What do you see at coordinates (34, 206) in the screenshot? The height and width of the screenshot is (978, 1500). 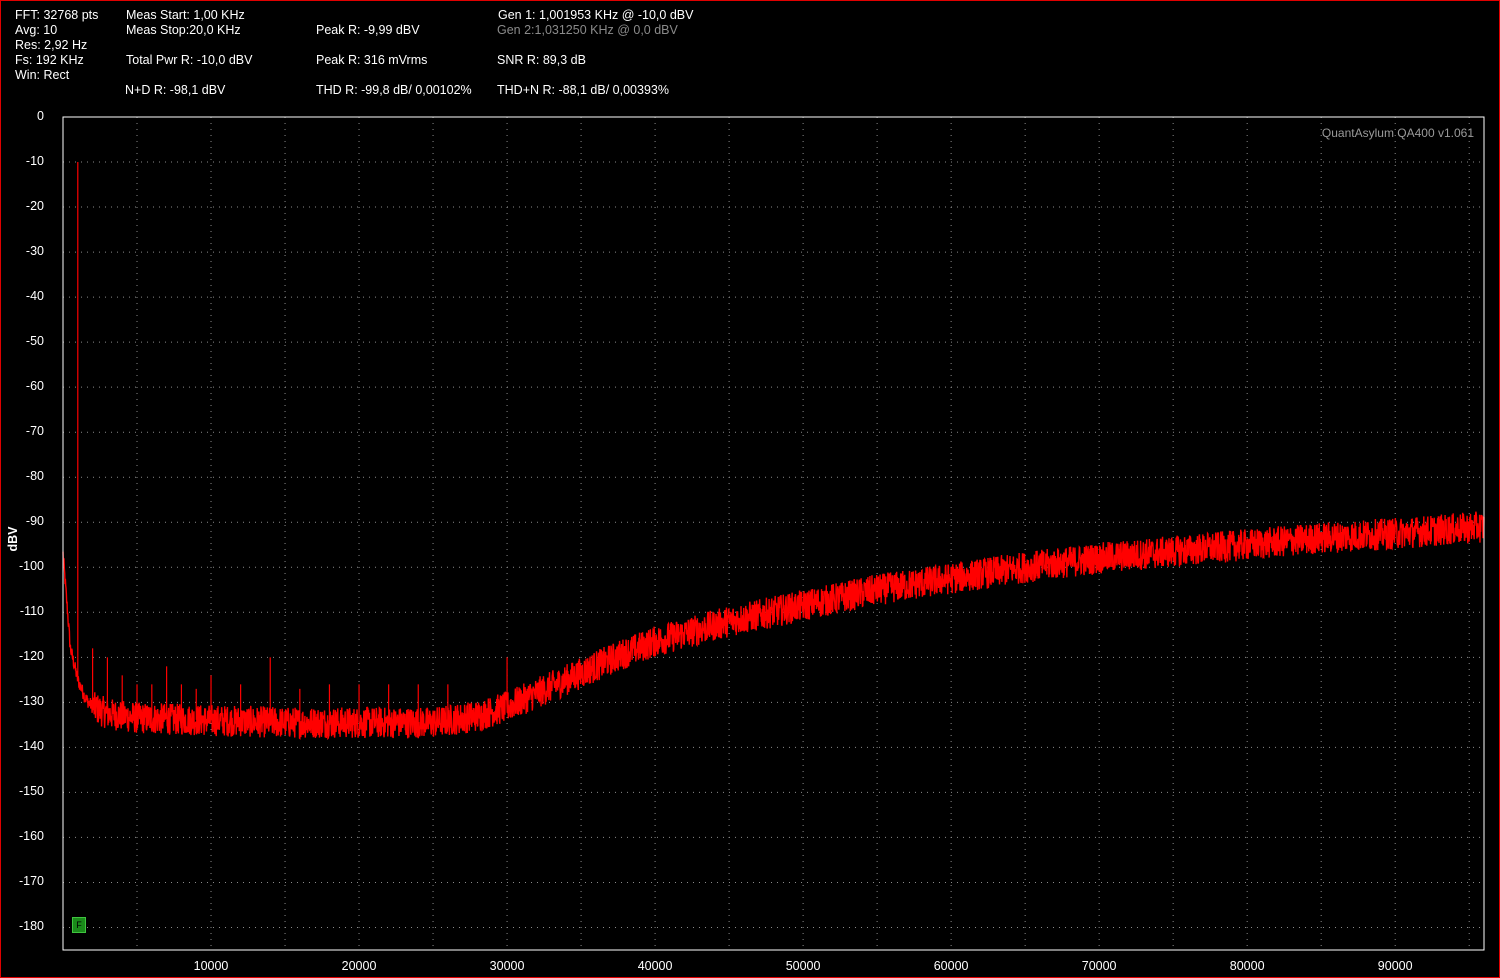 I see `y-tick-label: -20` at bounding box center [34, 206].